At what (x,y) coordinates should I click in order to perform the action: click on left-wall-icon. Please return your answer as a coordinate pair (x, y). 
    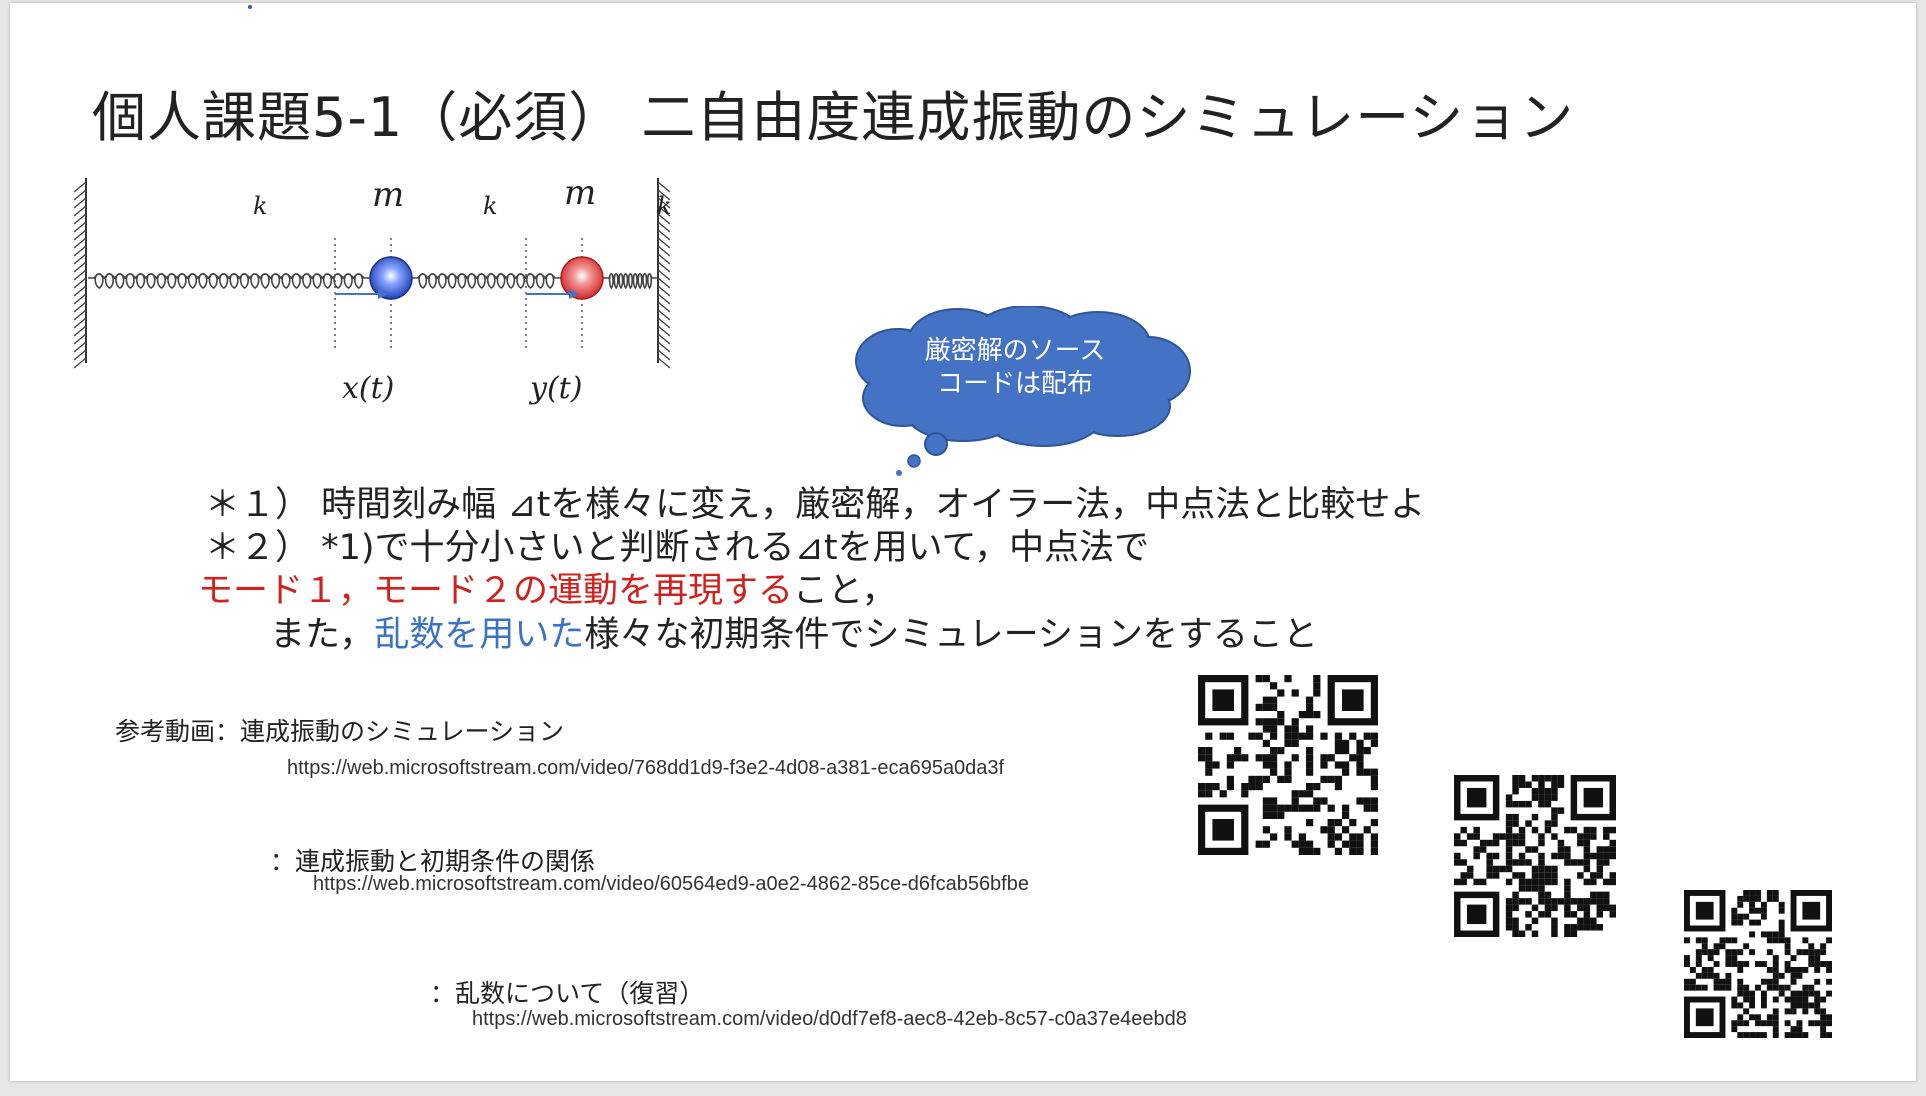
    Looking at the image, I should click on (80, 273).